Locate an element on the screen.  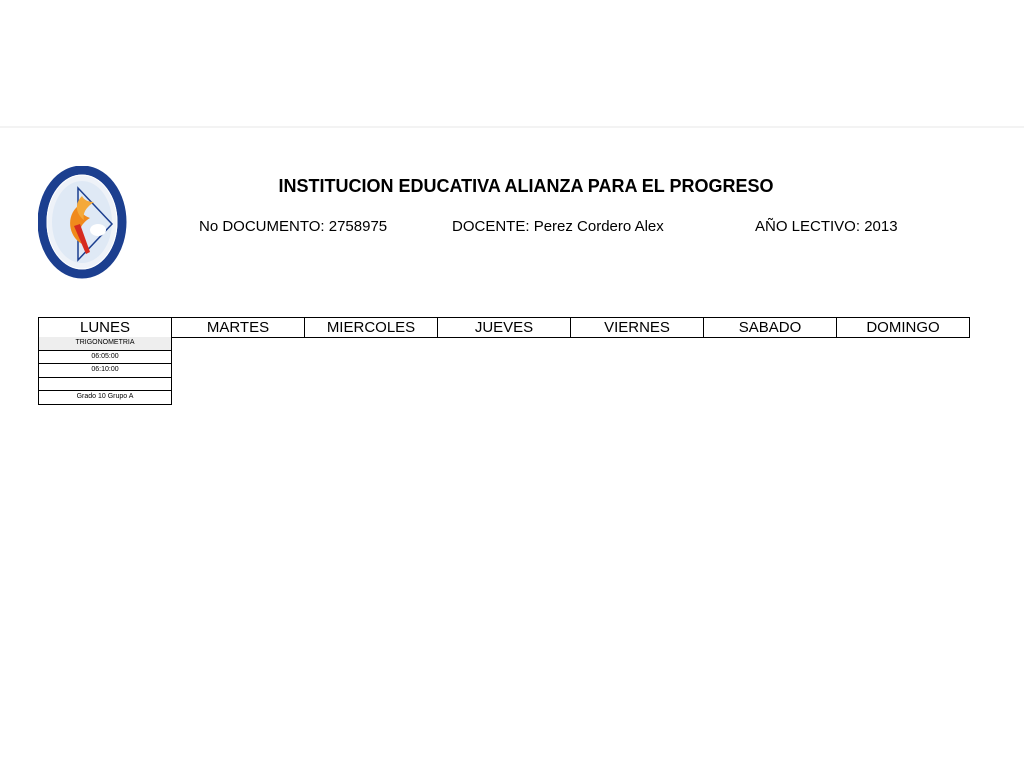
class-blank-row is located at coordinates (105, 384).